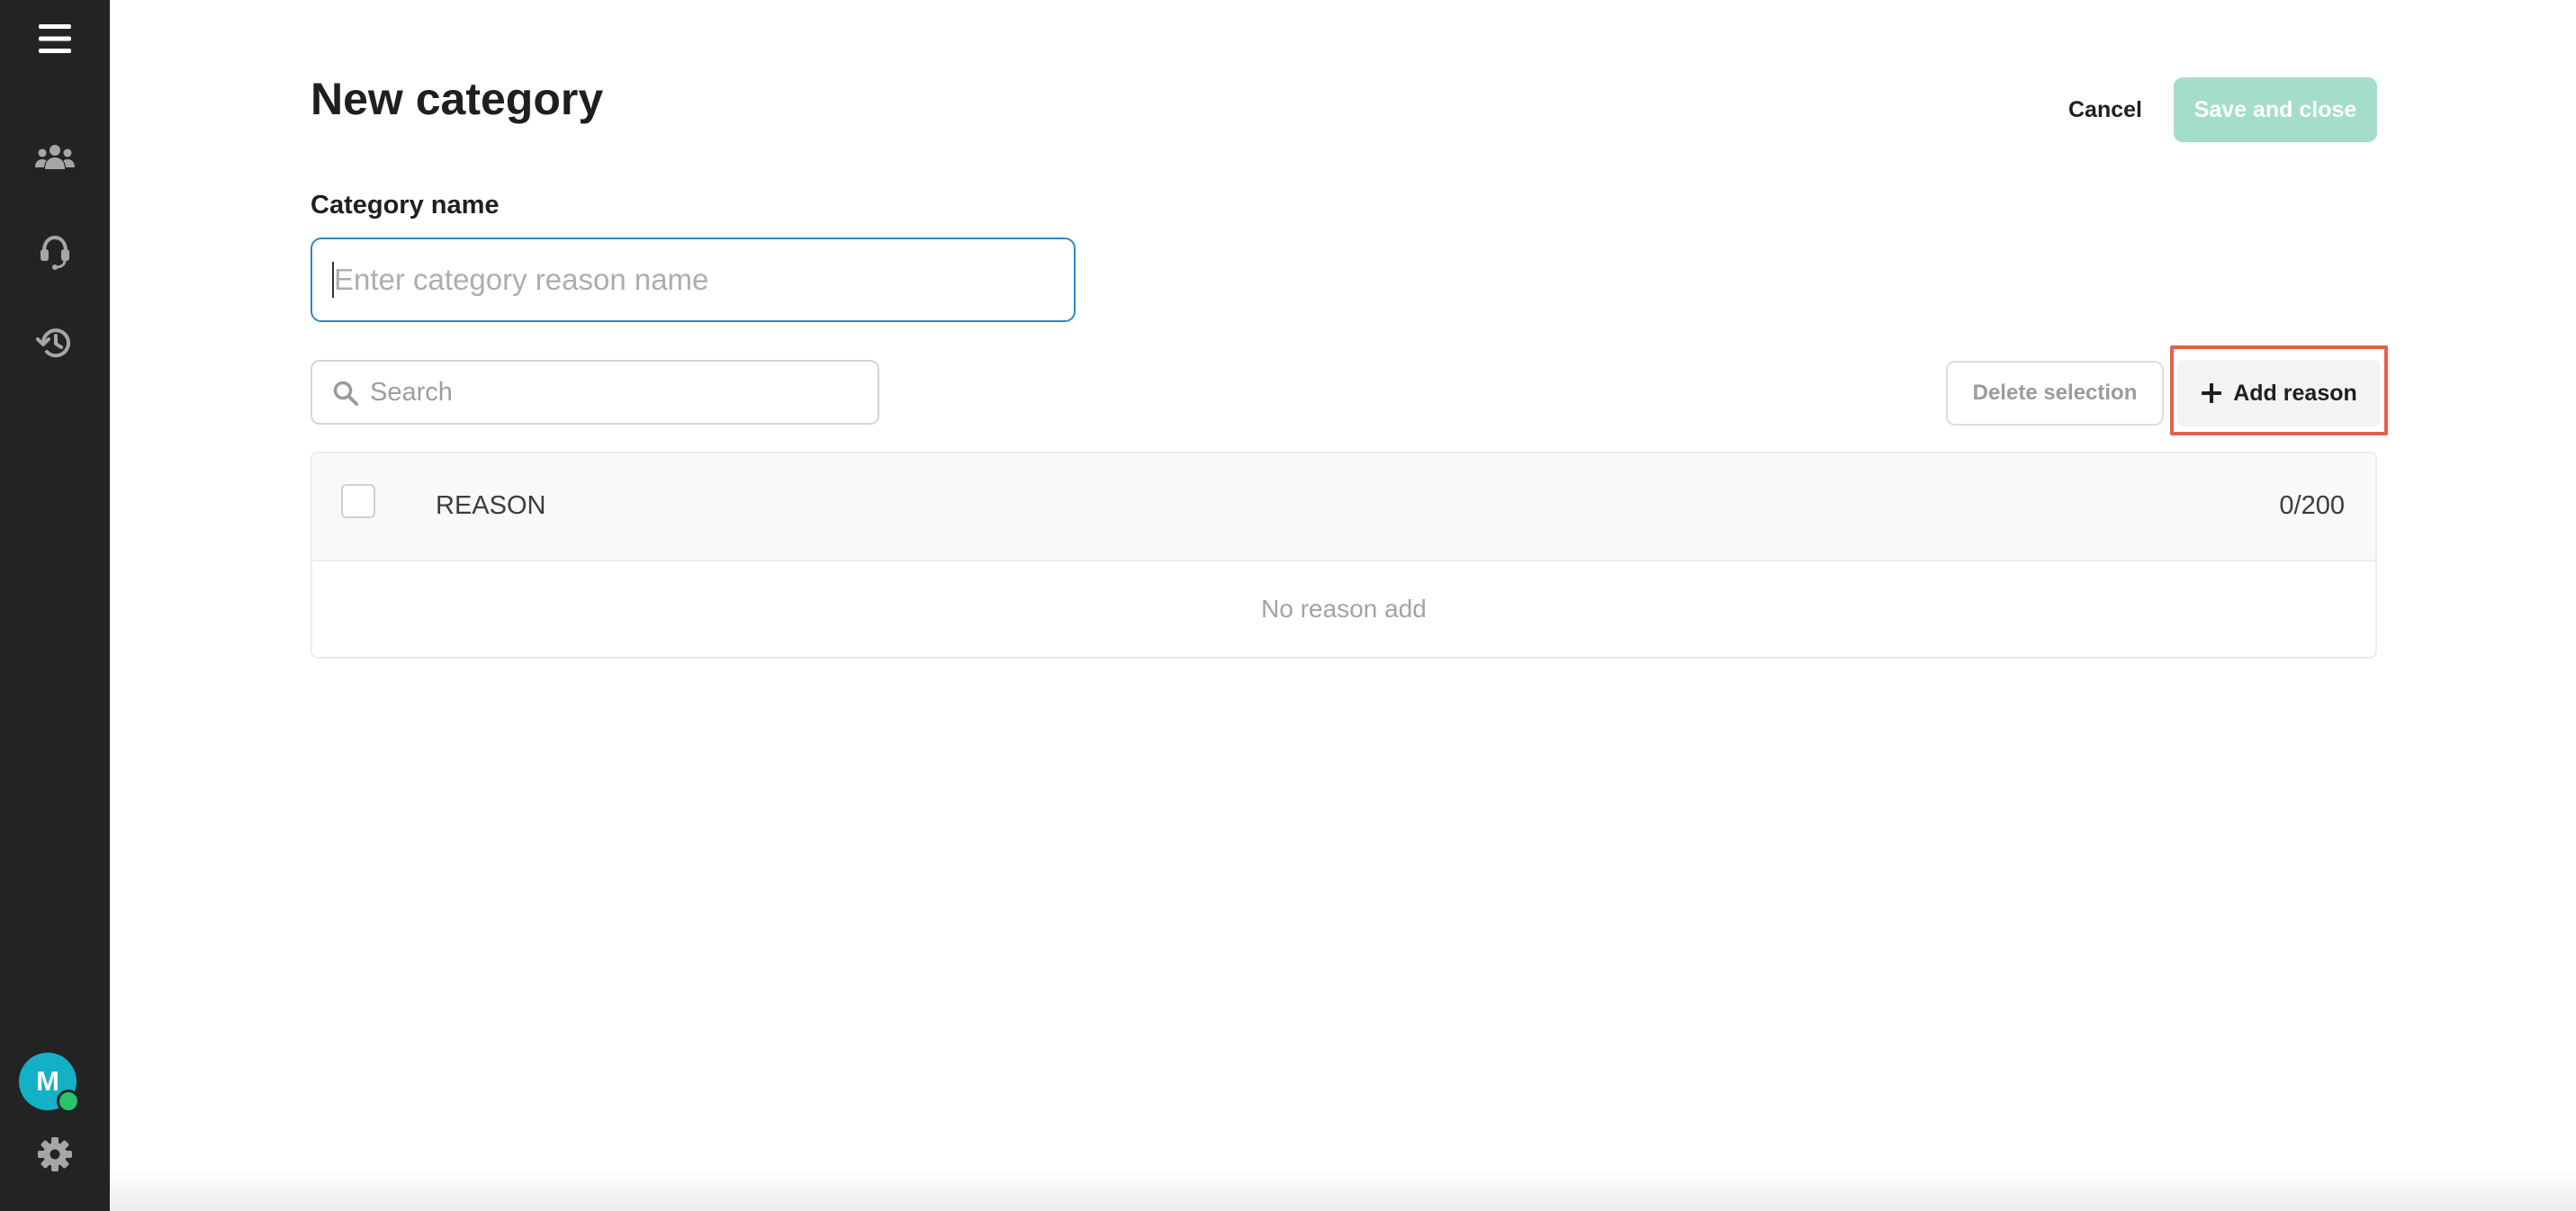 The image size is (2576, 1211). Describe the element at coordinates (2295, 393) in the screenshot. I see `add-reason-label: Add reason` at that location.